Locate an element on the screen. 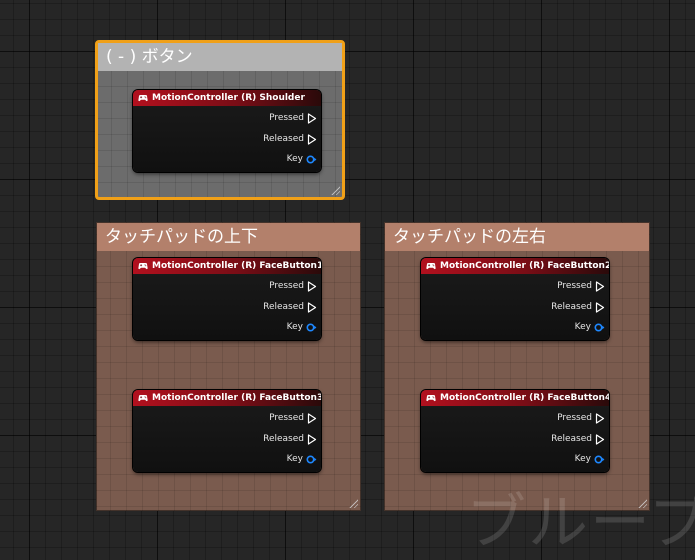 The width and height of the screenshot is (695, 560). node-title: MotionController (R) FaceButton3 is located at coordinates (236, 398).